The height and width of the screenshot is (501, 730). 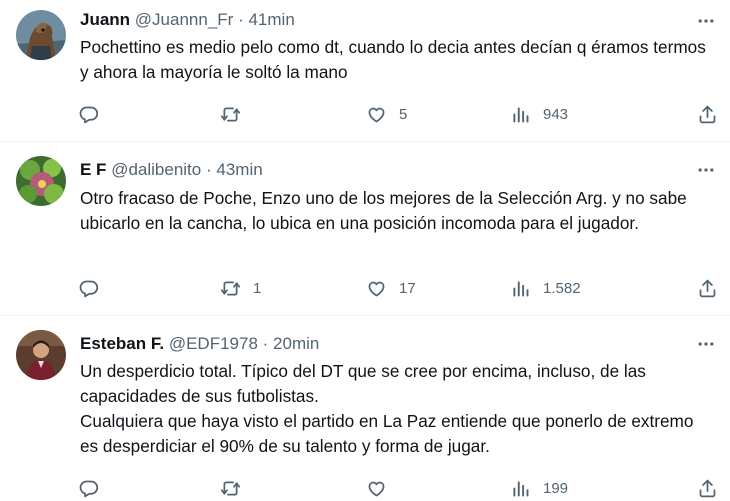 What do you see at coordinates (257, 288) in the screenshot?
I see `retweet-count: 1` at bounding box center [257, 288].